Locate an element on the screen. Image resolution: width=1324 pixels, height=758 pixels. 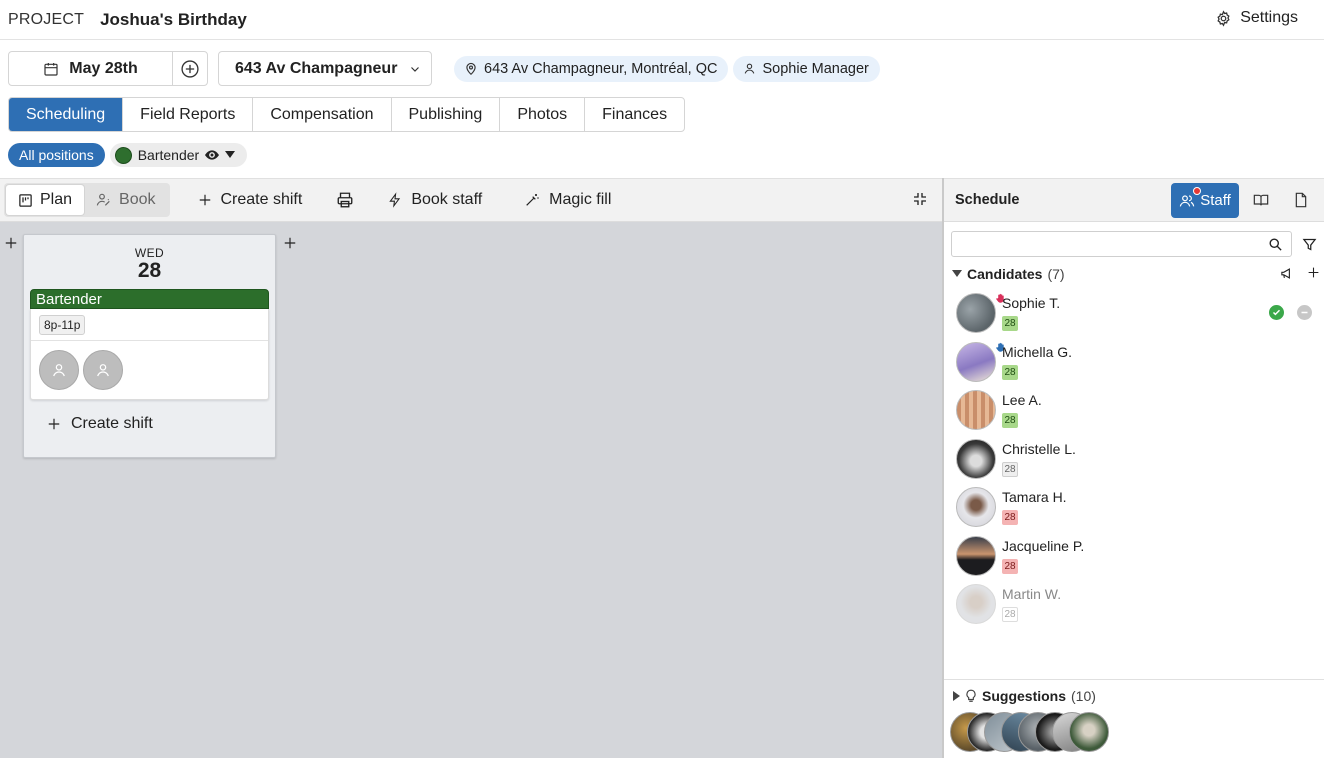
book-open-icon is located at coordinates (1261, 200).